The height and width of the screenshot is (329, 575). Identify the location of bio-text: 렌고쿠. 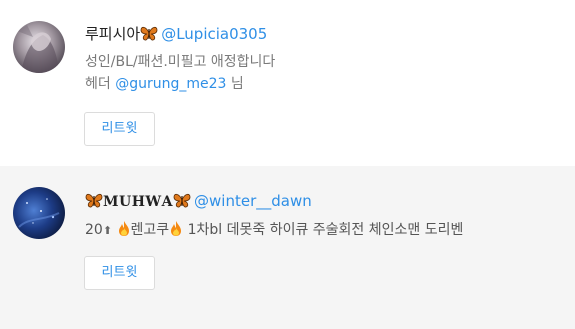
(150, 230).